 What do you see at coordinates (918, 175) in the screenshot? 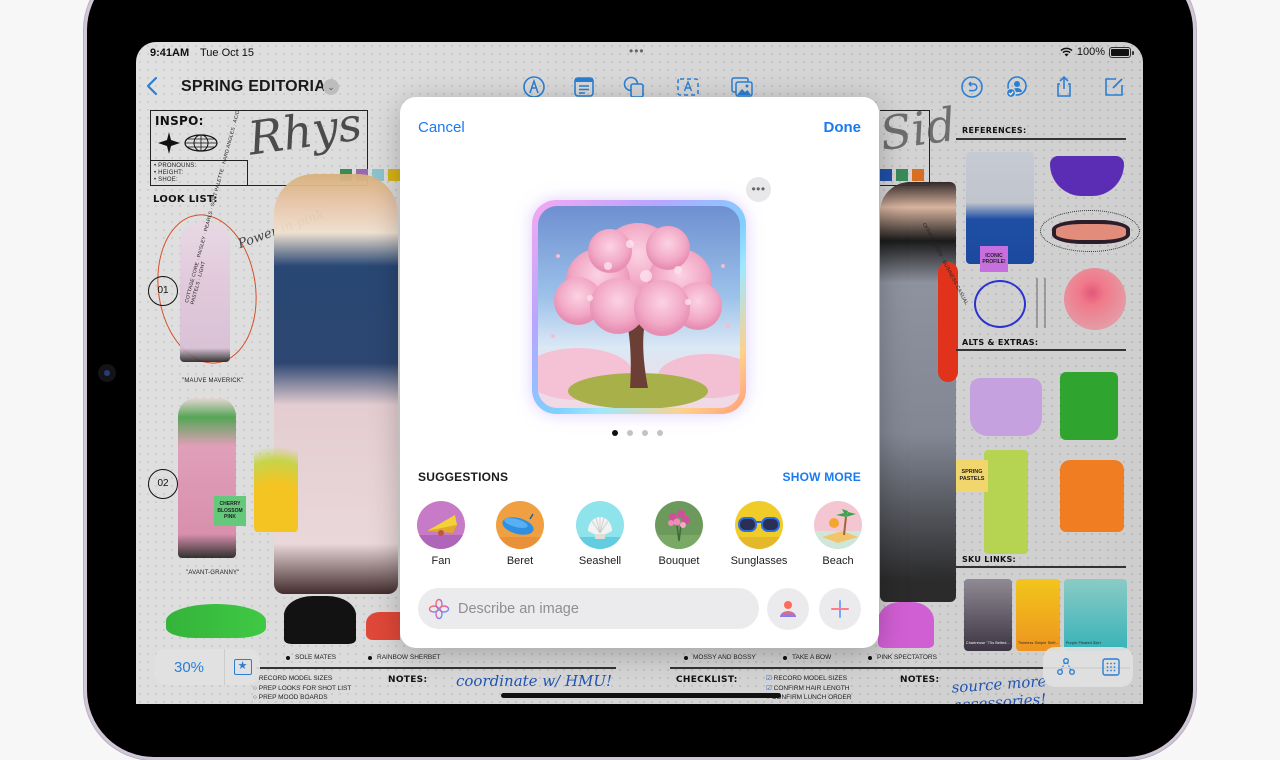
I see `color-swatch-right` at bounding box center [918, 175].